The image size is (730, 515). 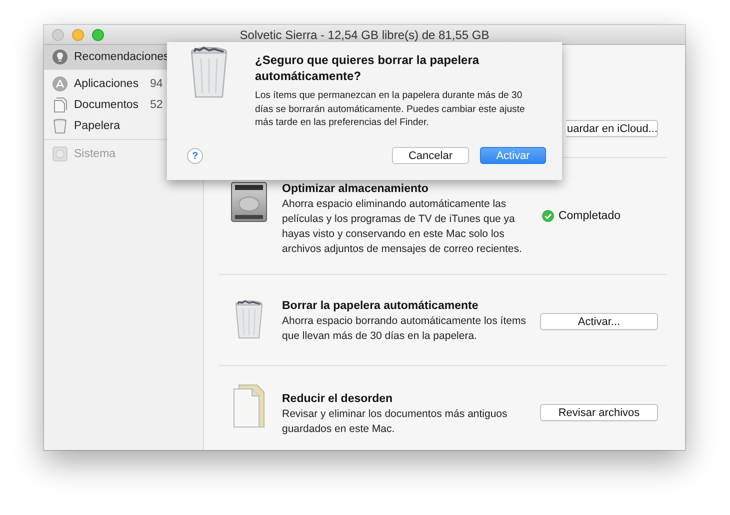 I want to click on item-count: 52, so click(x=156, y=104).